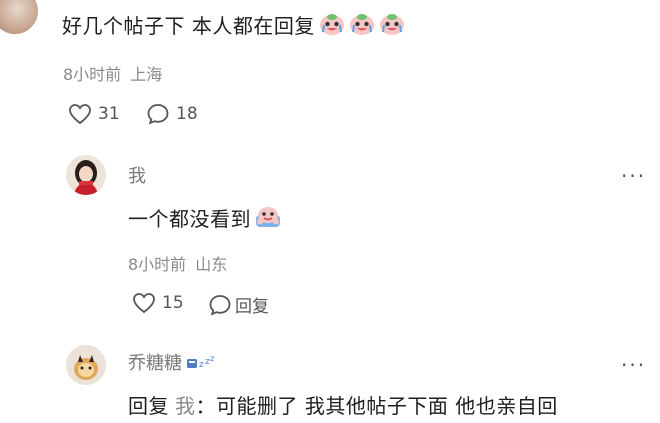 The height and width of the screenshot is (423, 660). I want to click on top-comment-like-button: 31, so click(94, 114).